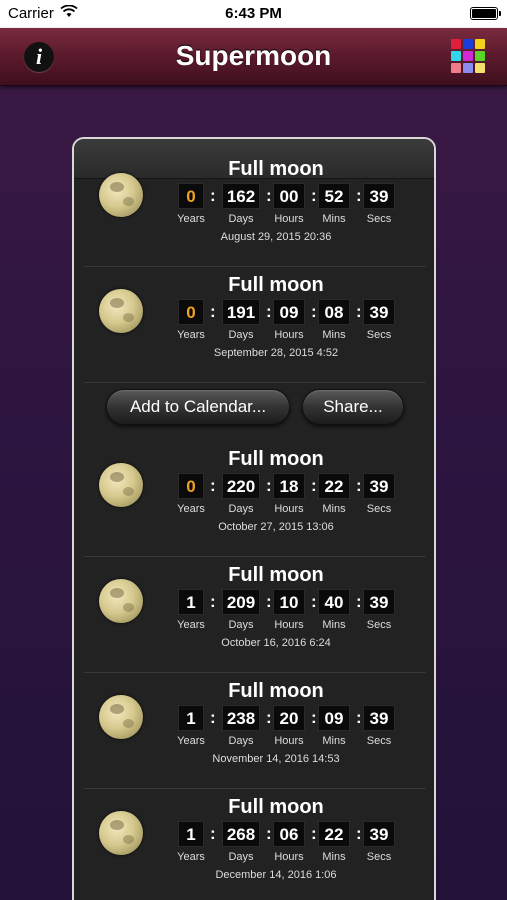 Image resolution: width=507 pixels, height=900 pixels. I want to click on countdown-mins: 22, so click(334, 486).